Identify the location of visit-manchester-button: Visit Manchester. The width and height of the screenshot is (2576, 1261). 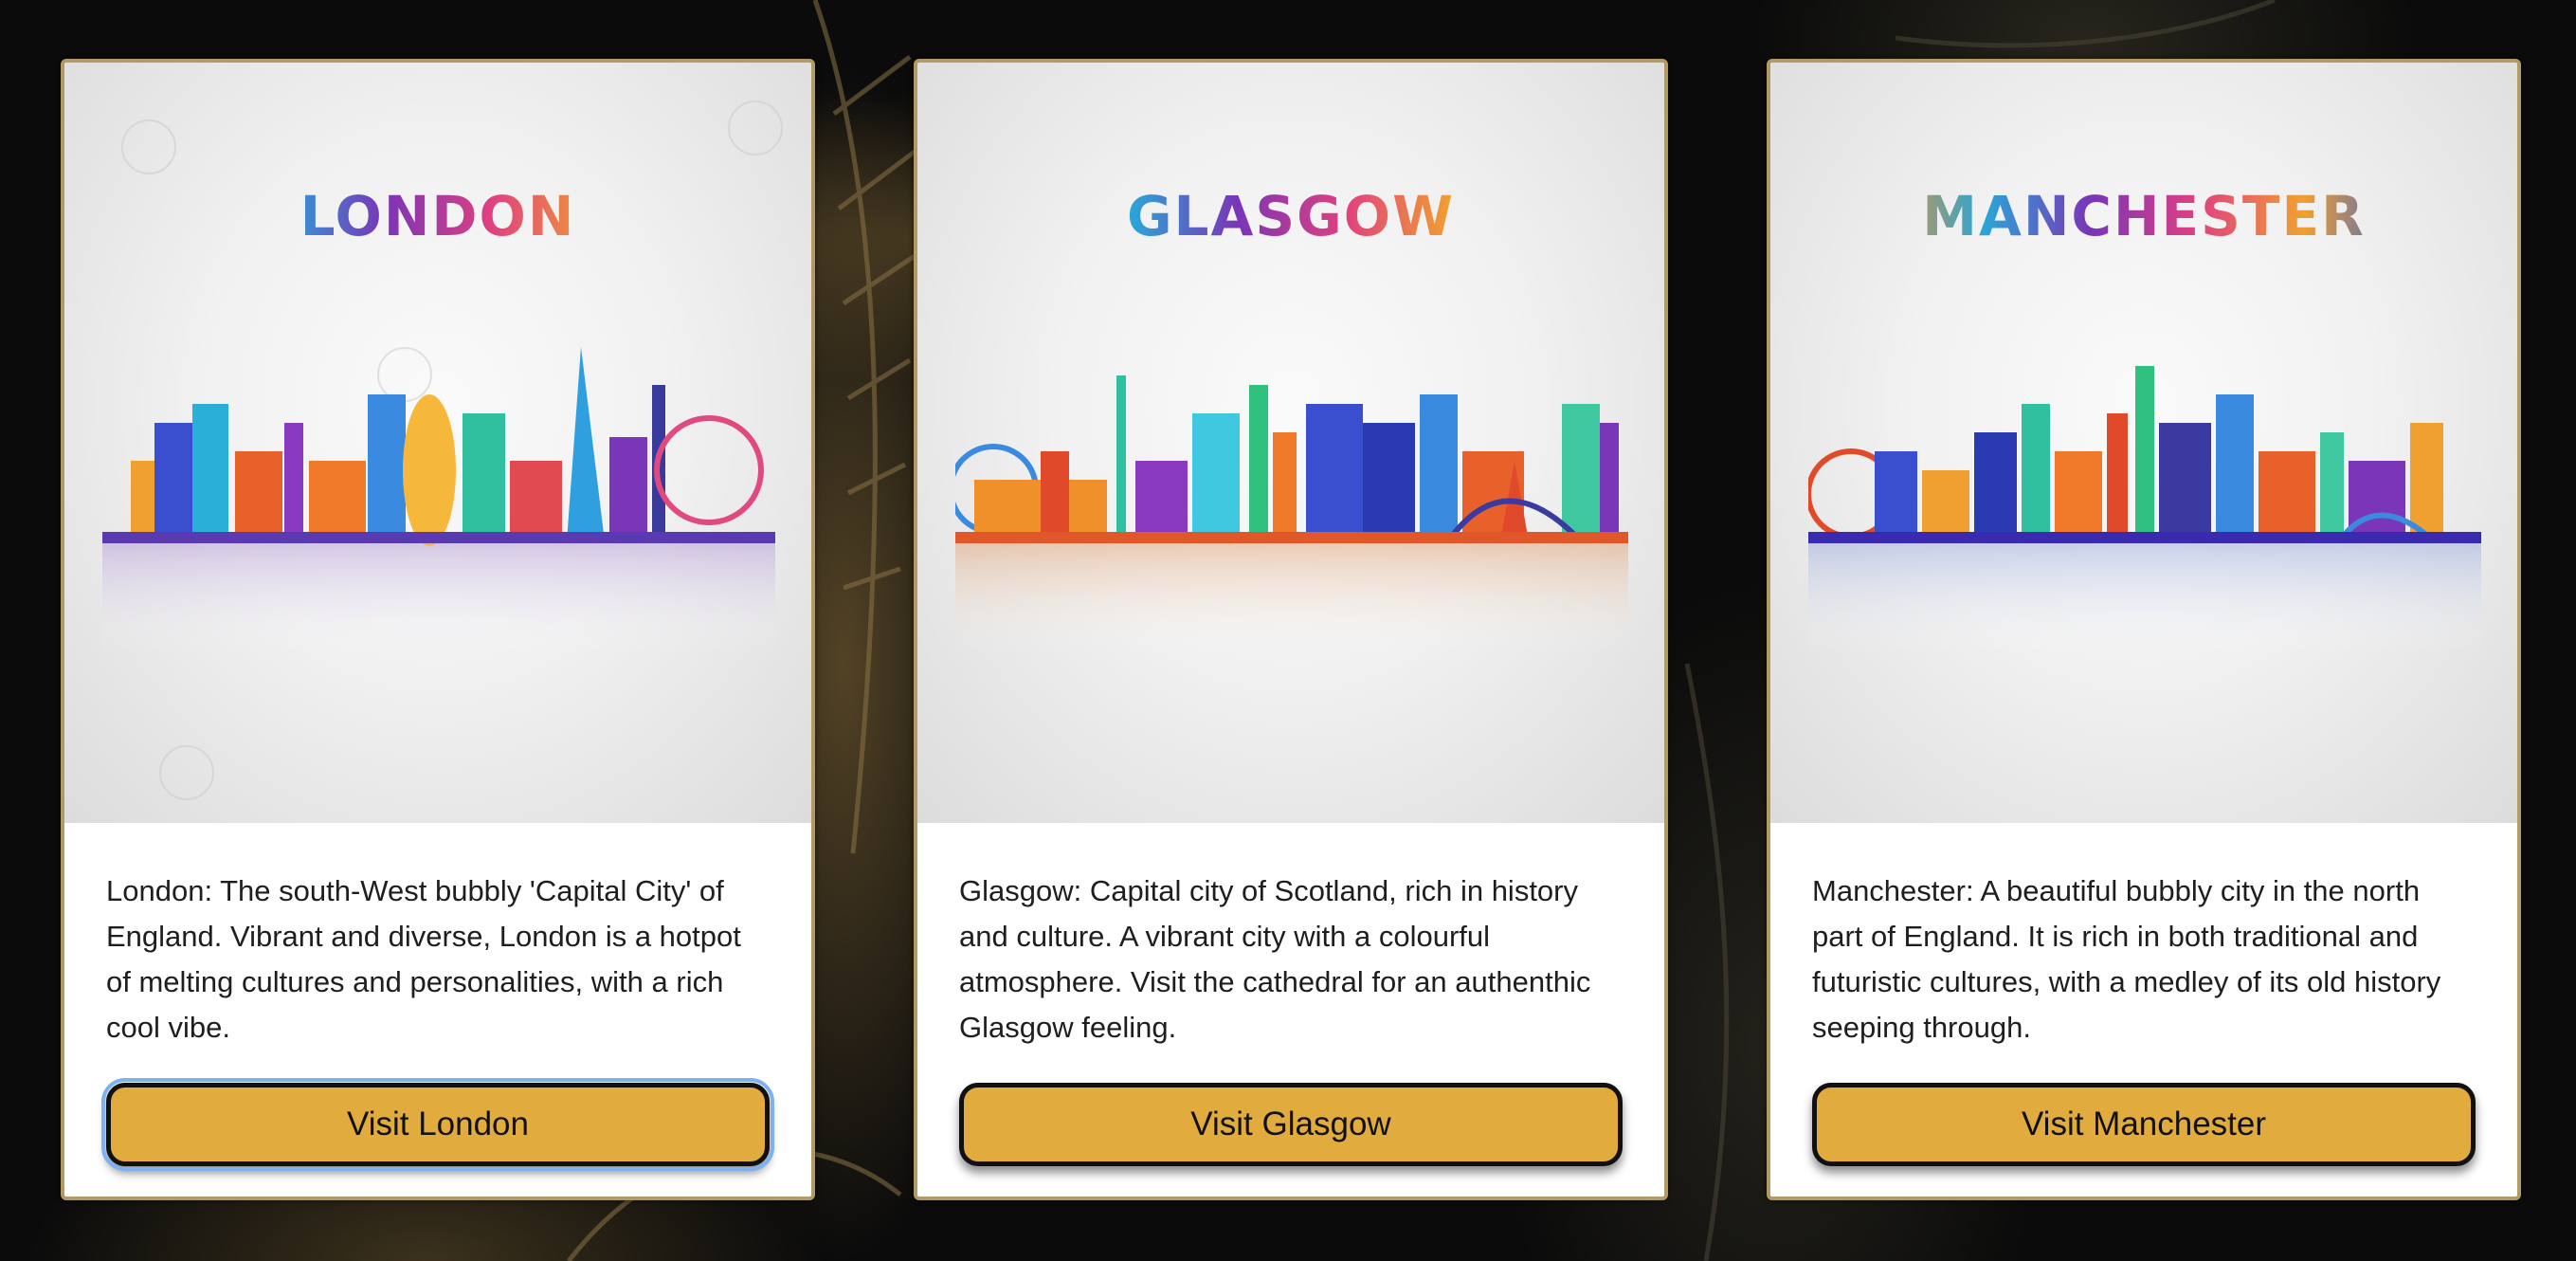
(2144, 1125).